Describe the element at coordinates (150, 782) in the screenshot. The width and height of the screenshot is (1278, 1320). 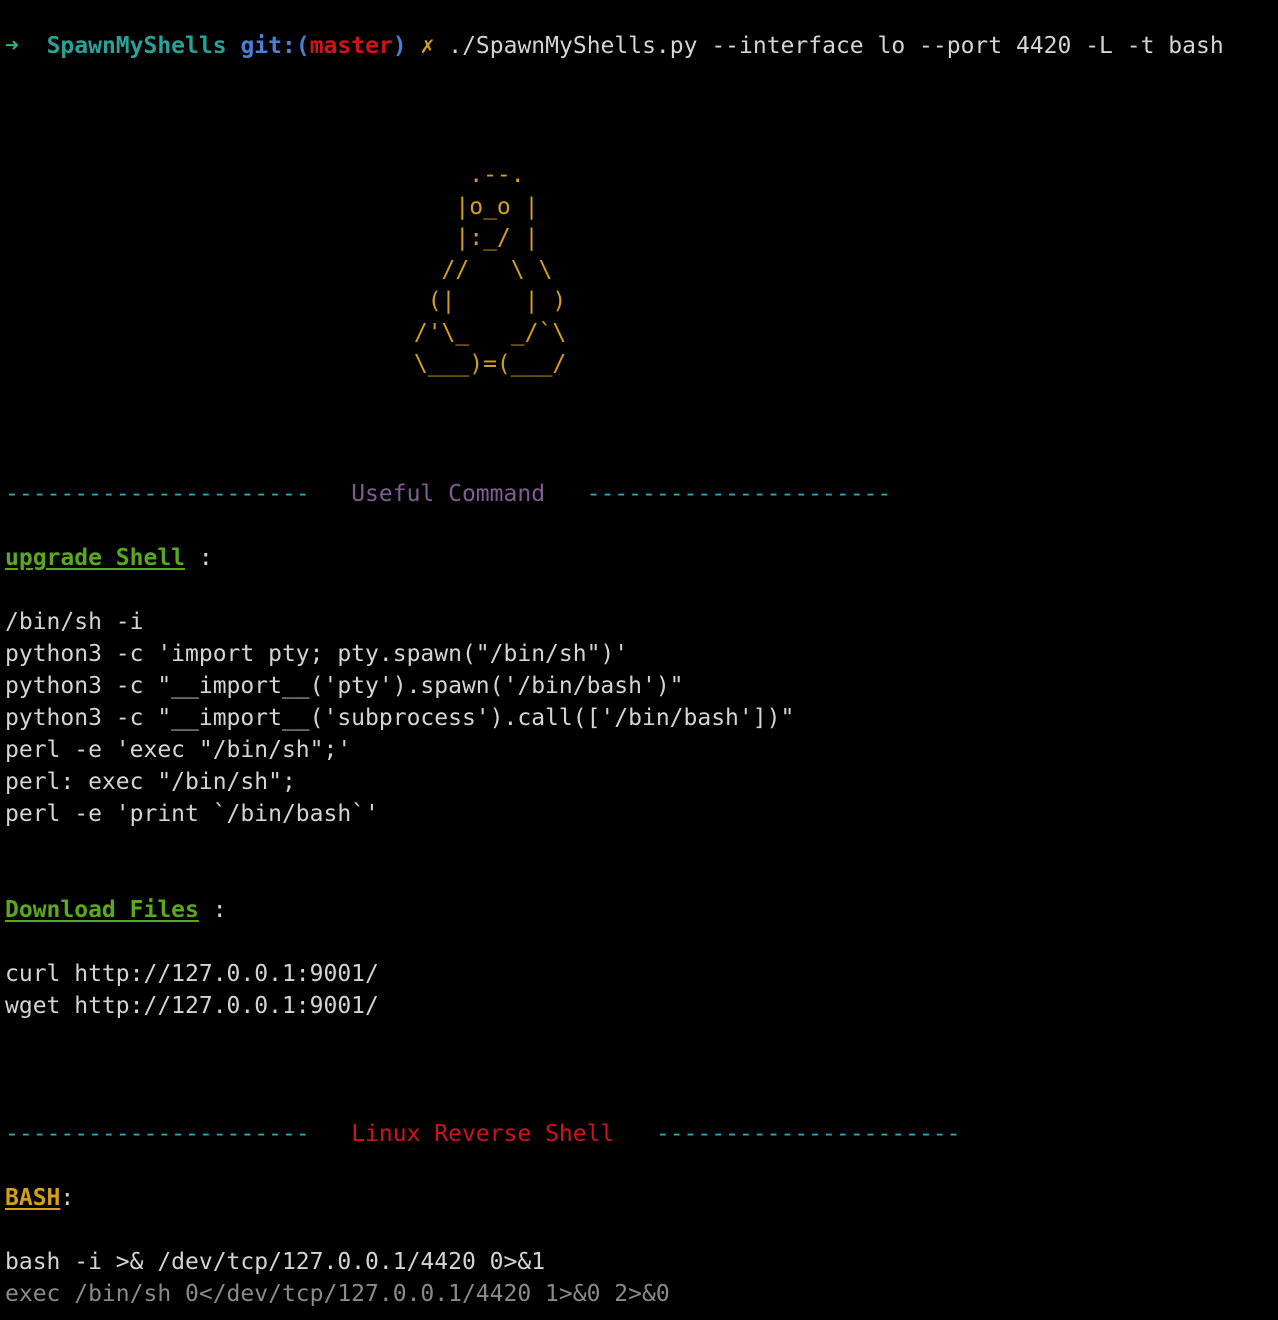
I see `command-line: perl: exec "/bin/sh";` at that location.